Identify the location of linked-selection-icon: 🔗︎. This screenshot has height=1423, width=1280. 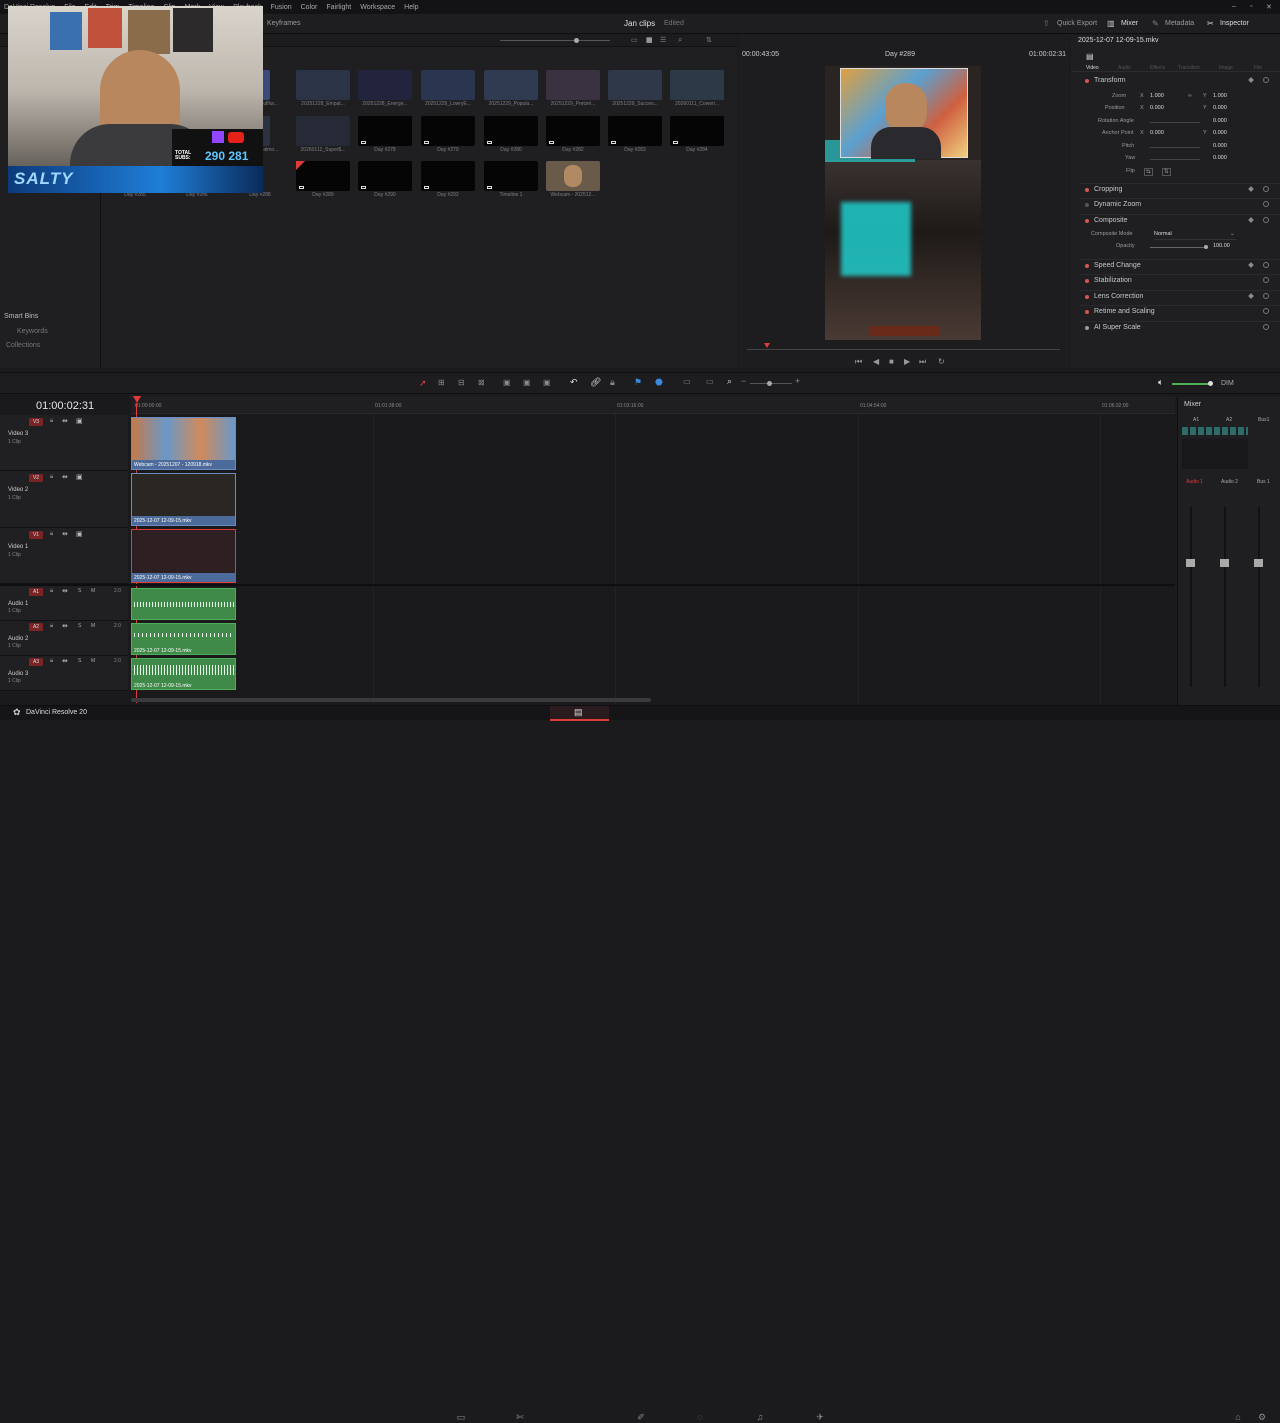
(595, 382).